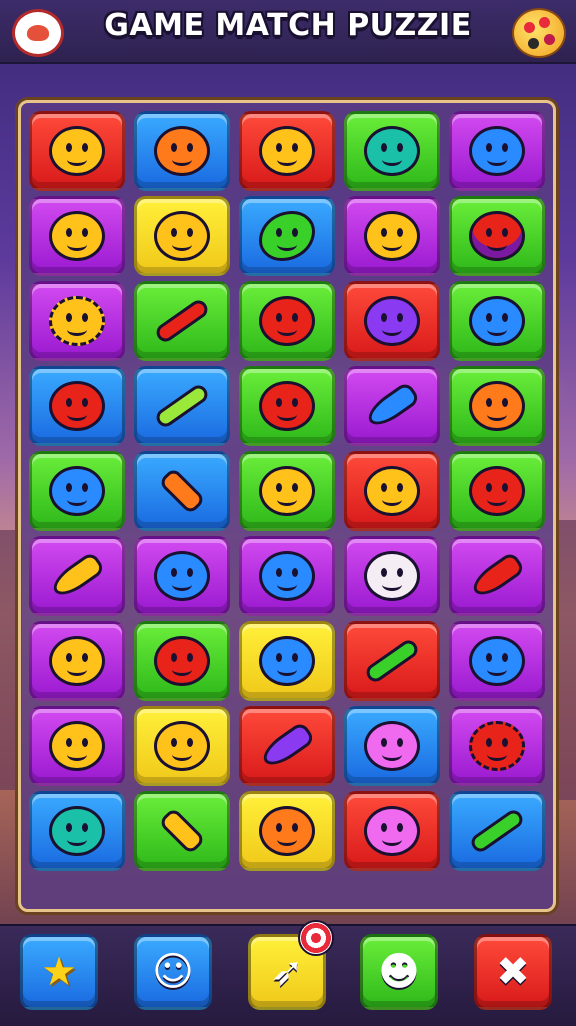  I want to click on cone-icon, so click(496, 576).